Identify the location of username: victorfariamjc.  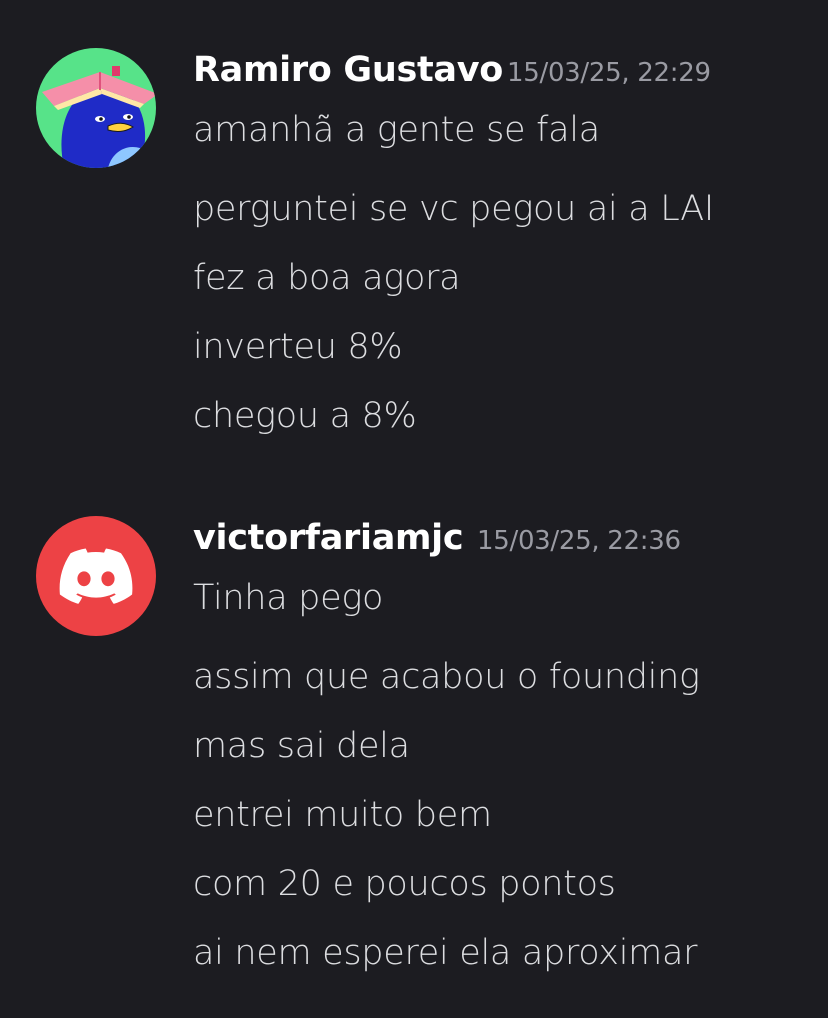
(328, 538).